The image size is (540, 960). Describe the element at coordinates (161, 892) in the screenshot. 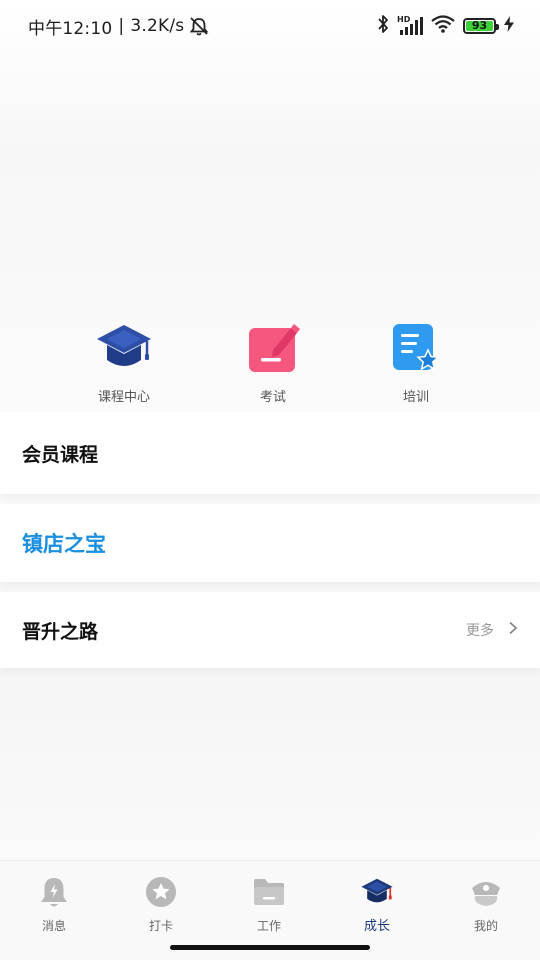

I see `star-badge-icon` at that location.